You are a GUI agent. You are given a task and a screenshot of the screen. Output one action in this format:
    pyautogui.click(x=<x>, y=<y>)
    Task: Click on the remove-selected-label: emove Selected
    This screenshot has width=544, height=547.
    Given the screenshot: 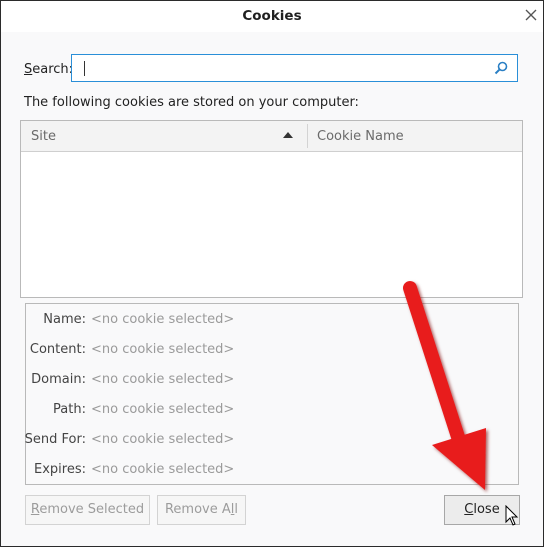 What is the action you would take?
    pyautogui.click(x=92, y=509)
    